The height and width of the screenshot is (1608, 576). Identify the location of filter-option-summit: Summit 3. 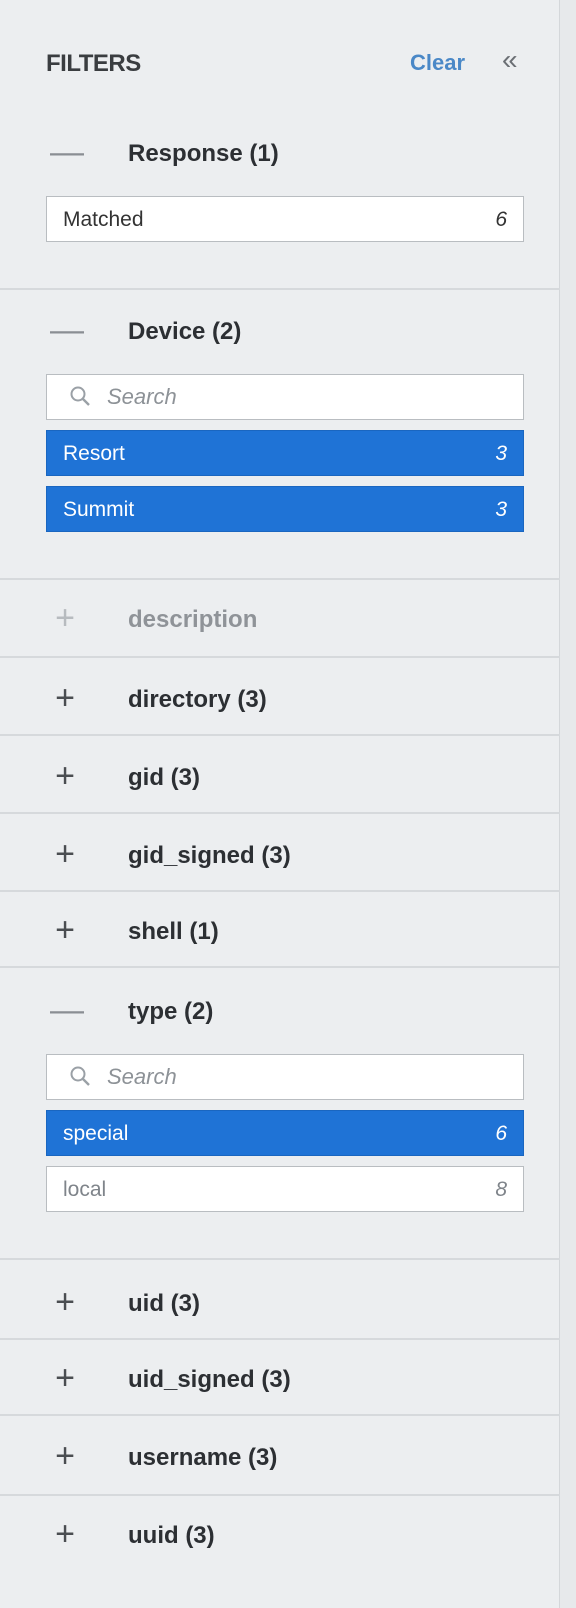
(285, 509).